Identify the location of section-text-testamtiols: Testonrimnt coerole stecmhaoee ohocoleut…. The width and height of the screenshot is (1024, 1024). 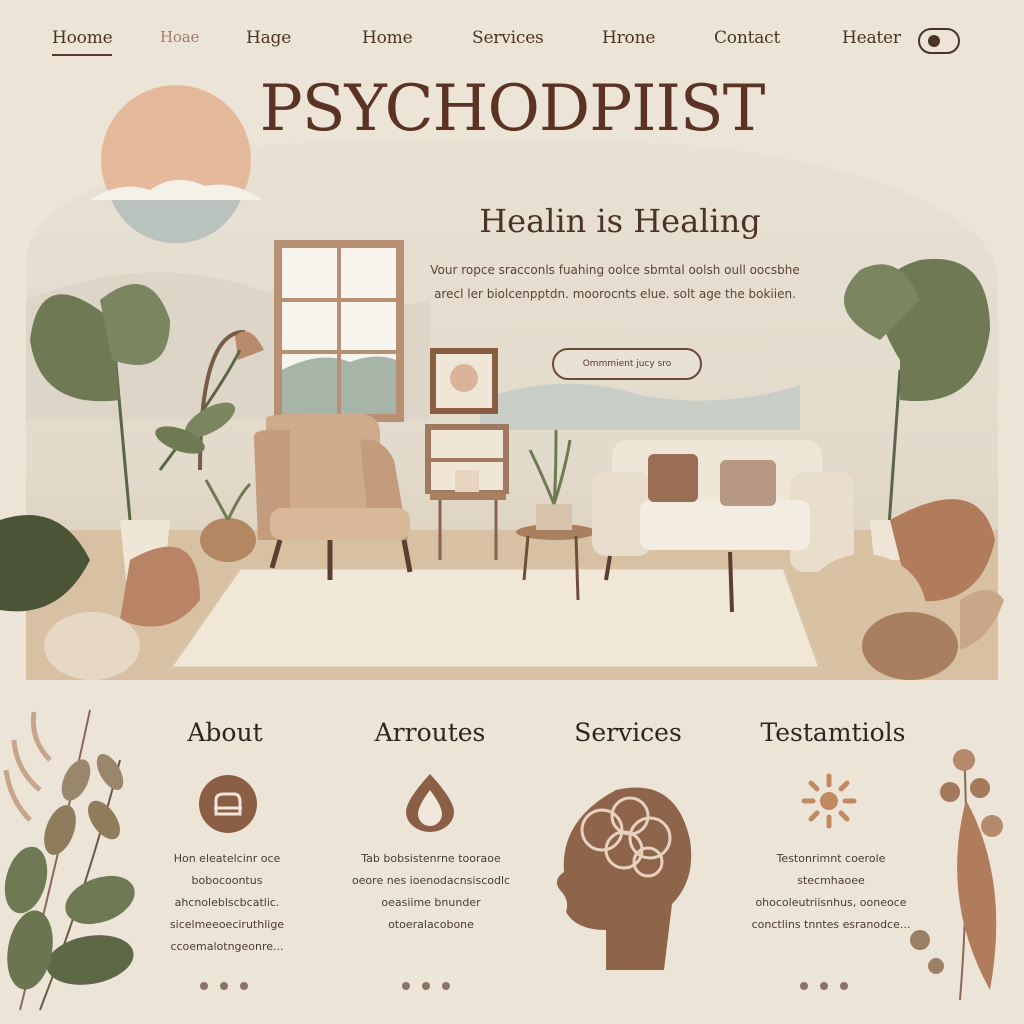
(831, 891).